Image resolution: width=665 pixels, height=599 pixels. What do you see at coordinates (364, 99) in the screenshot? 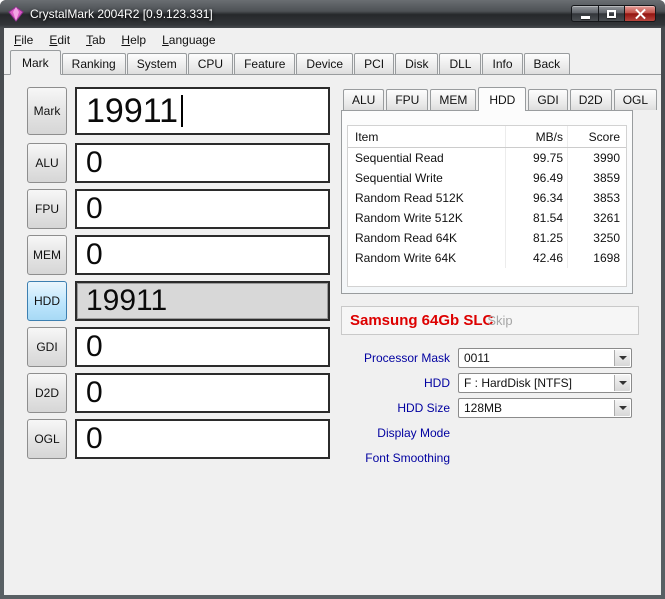
I see `result-tab-alu: ALU` at bounding box center [364, 99].